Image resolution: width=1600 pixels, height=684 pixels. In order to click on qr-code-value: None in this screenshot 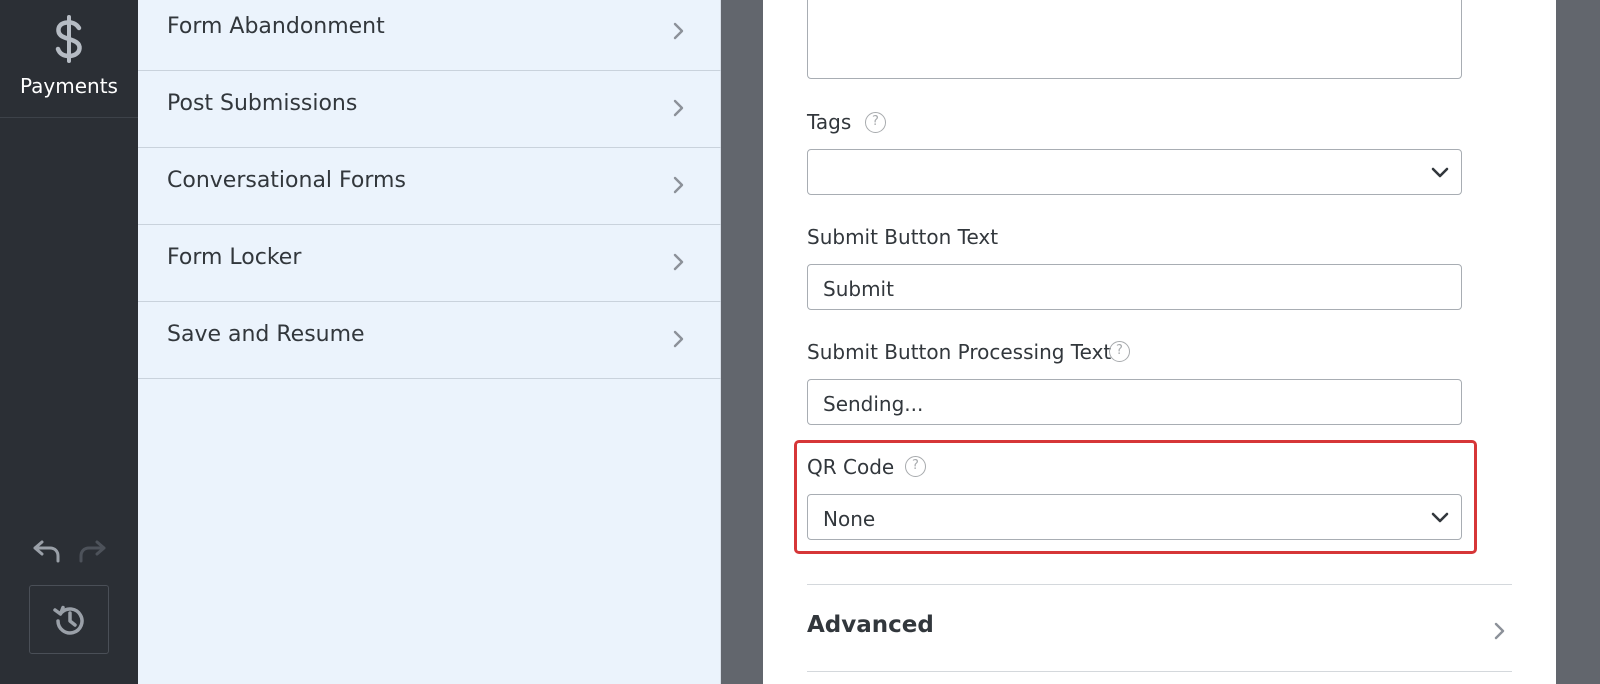, I will do `click(849, 519)`.